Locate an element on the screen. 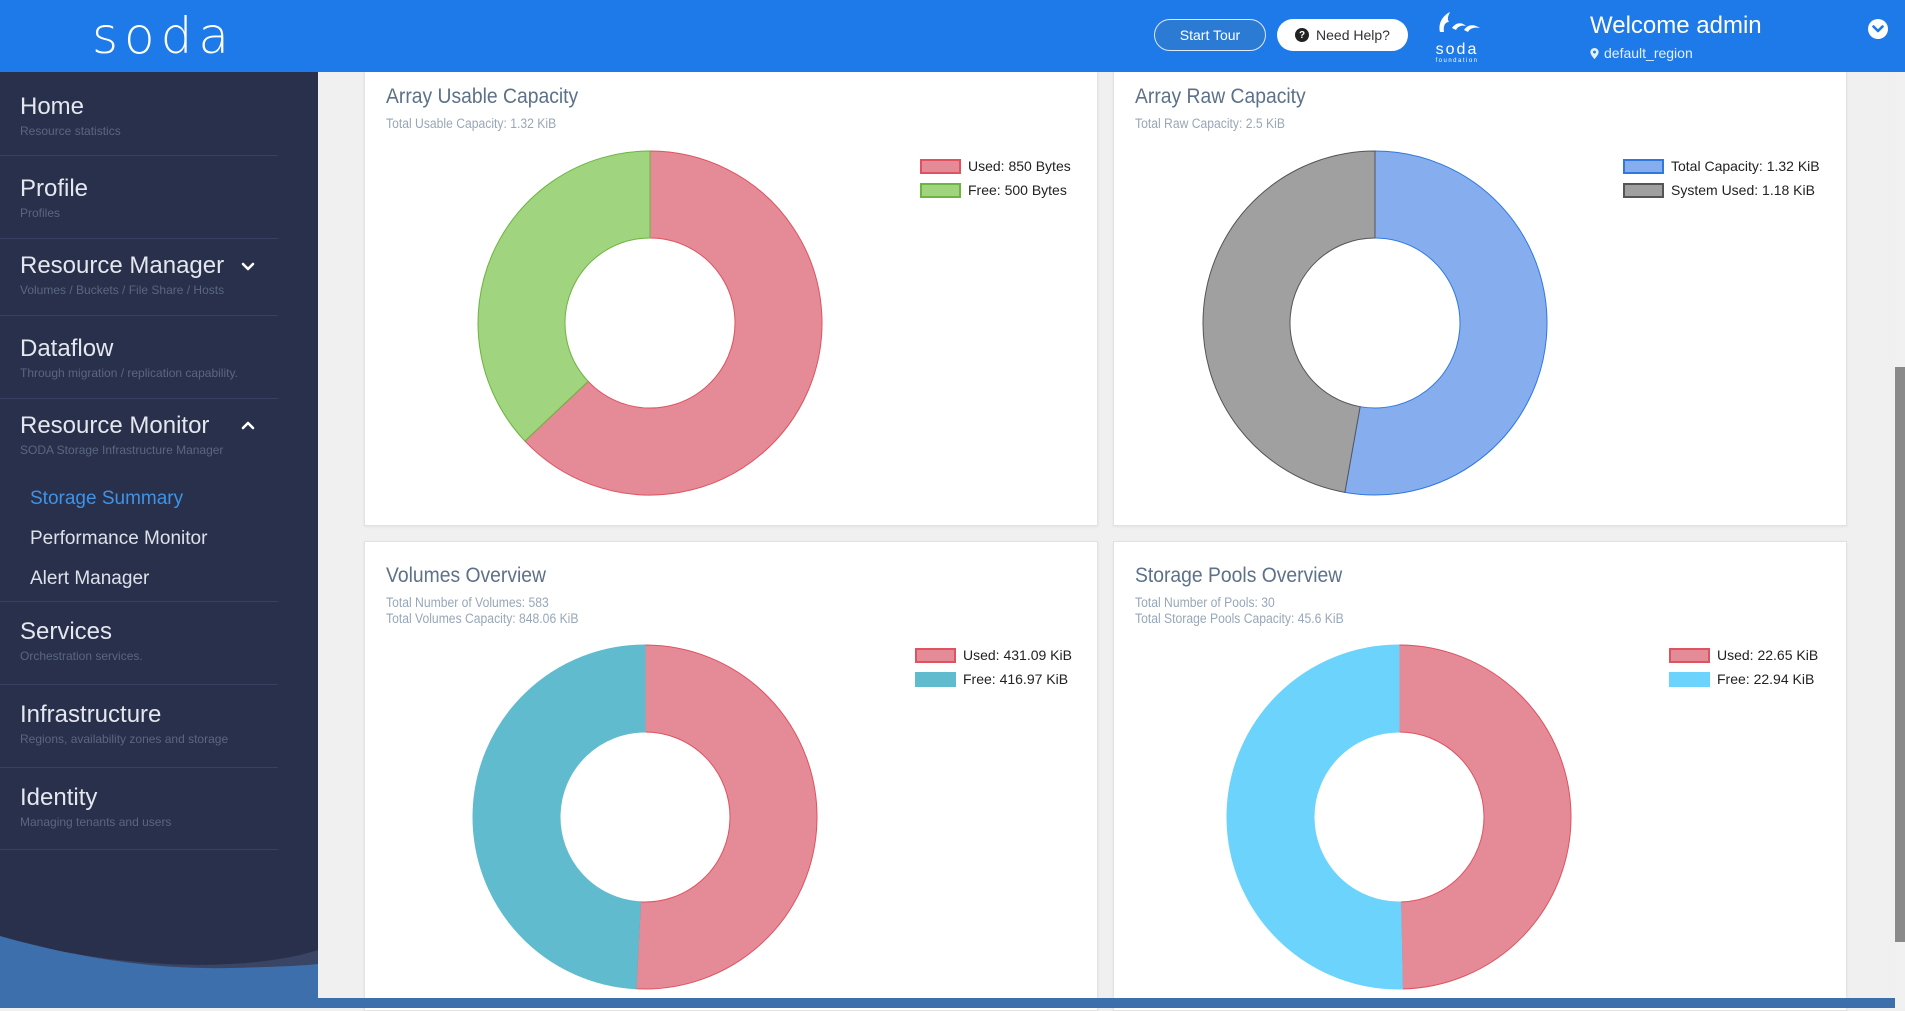 This screenshot has height=1011, width=1905. volumes-overview-donut is located at coordinates (645, 817).